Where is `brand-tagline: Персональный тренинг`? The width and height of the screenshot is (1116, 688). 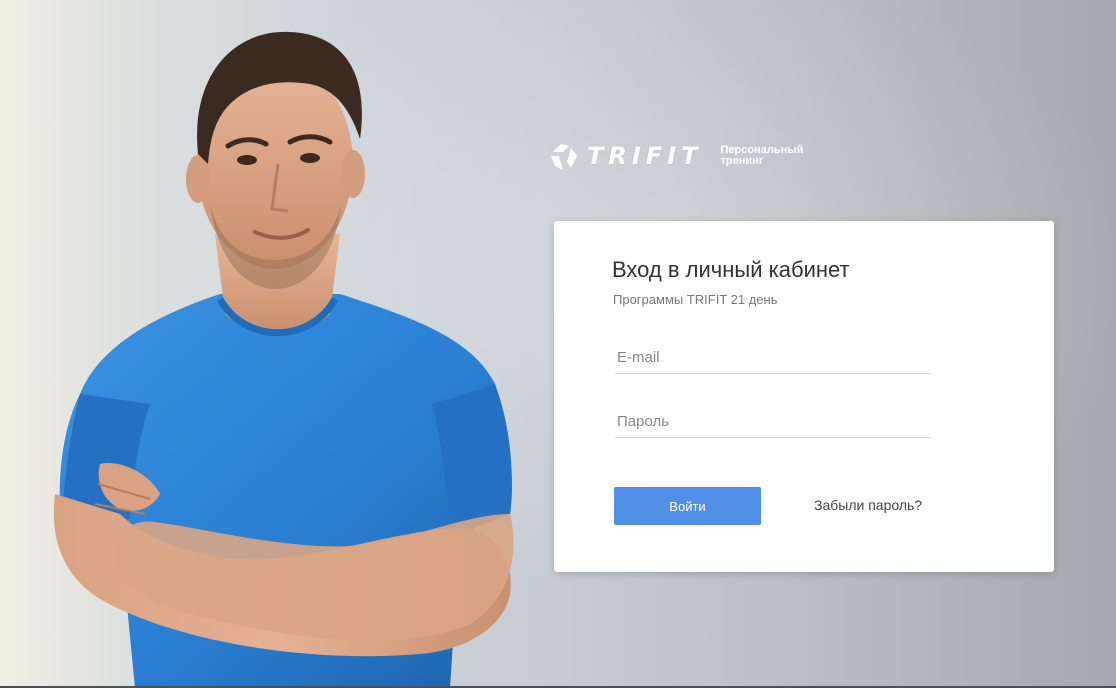
brand-tagline: Персональный тренинг is located at coordinates (765, 156).